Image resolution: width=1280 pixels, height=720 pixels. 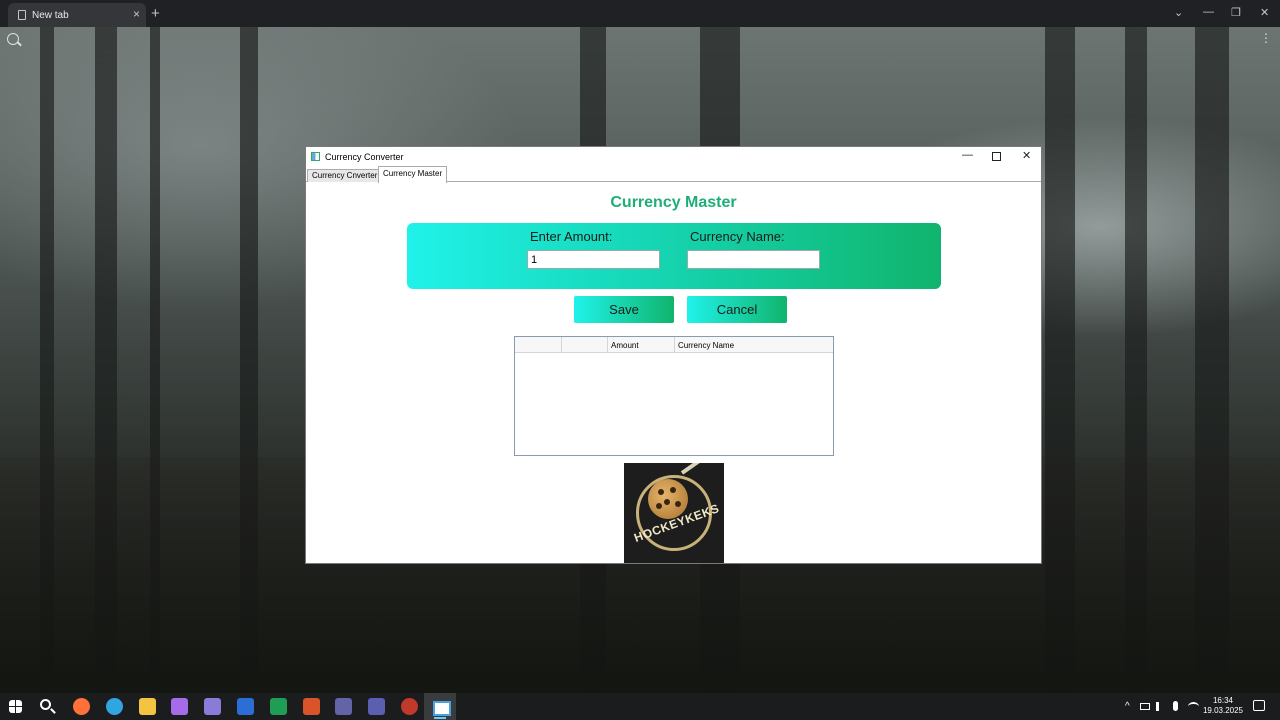 I want to click on tab-strip: Currency Cnverter Currency Master, so click(x=673, y=174).